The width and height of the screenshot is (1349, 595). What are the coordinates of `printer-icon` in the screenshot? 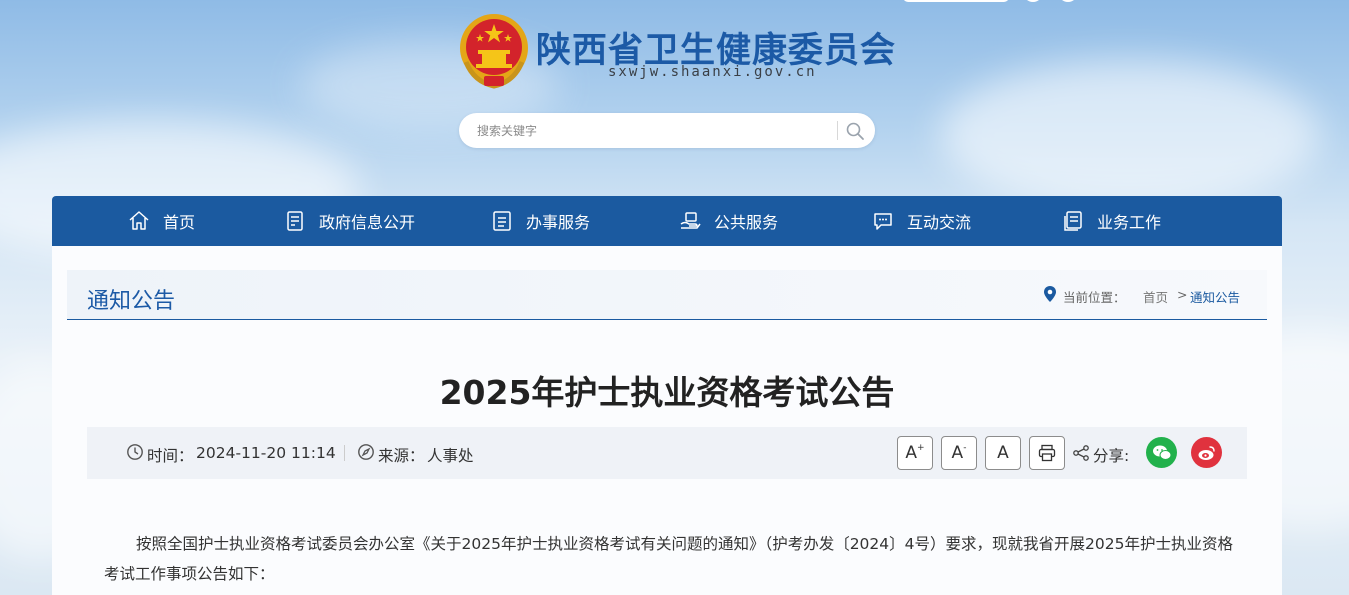 It's located at (1047, 453).